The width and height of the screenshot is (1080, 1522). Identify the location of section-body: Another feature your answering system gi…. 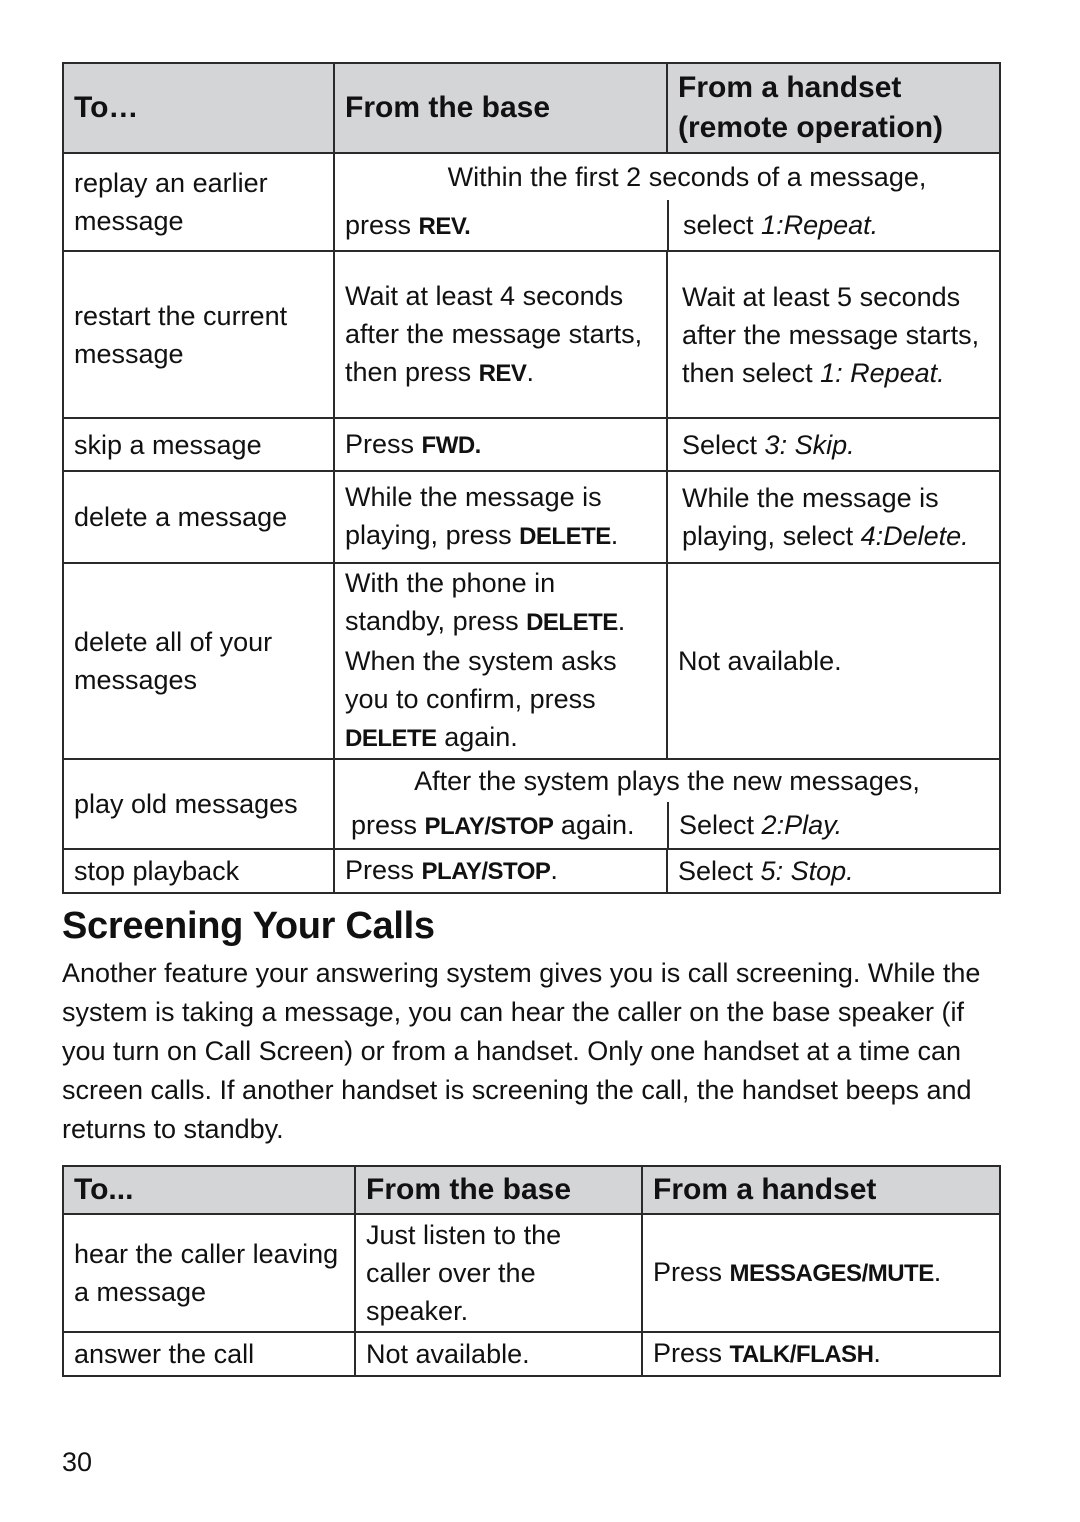
(521, 1051).